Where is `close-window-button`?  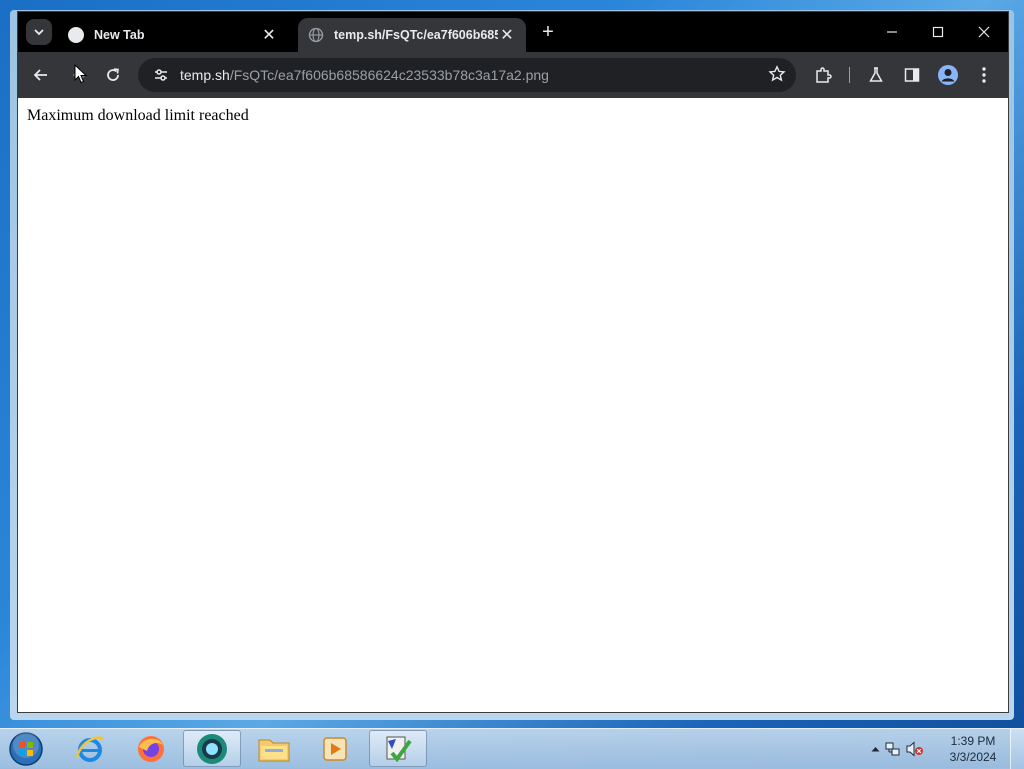
close-window-button is located at coordinates (984, 32).